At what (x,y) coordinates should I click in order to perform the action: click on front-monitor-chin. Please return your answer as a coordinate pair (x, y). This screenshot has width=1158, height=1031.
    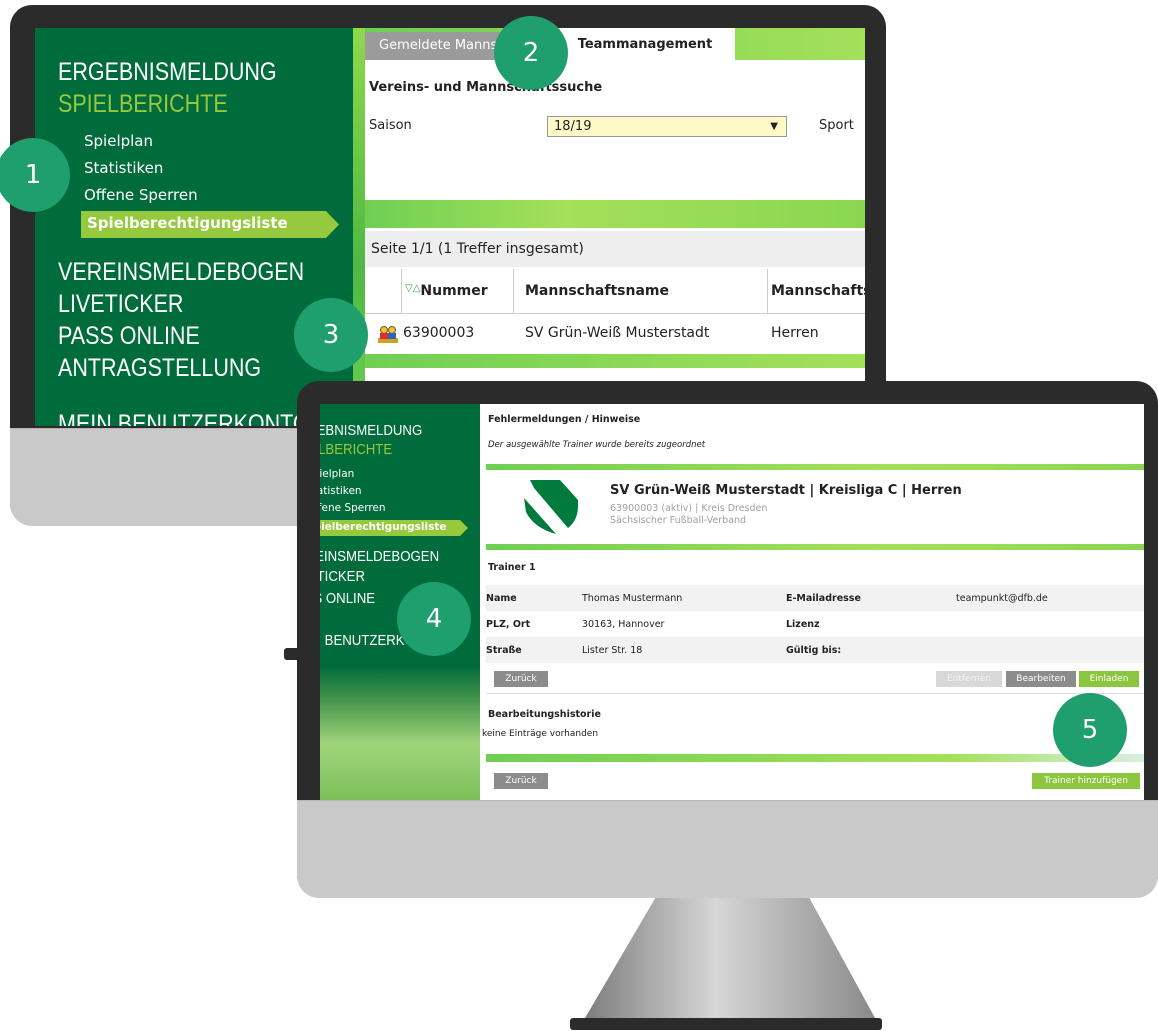
    Looking at the image, I should click on (727, 849).